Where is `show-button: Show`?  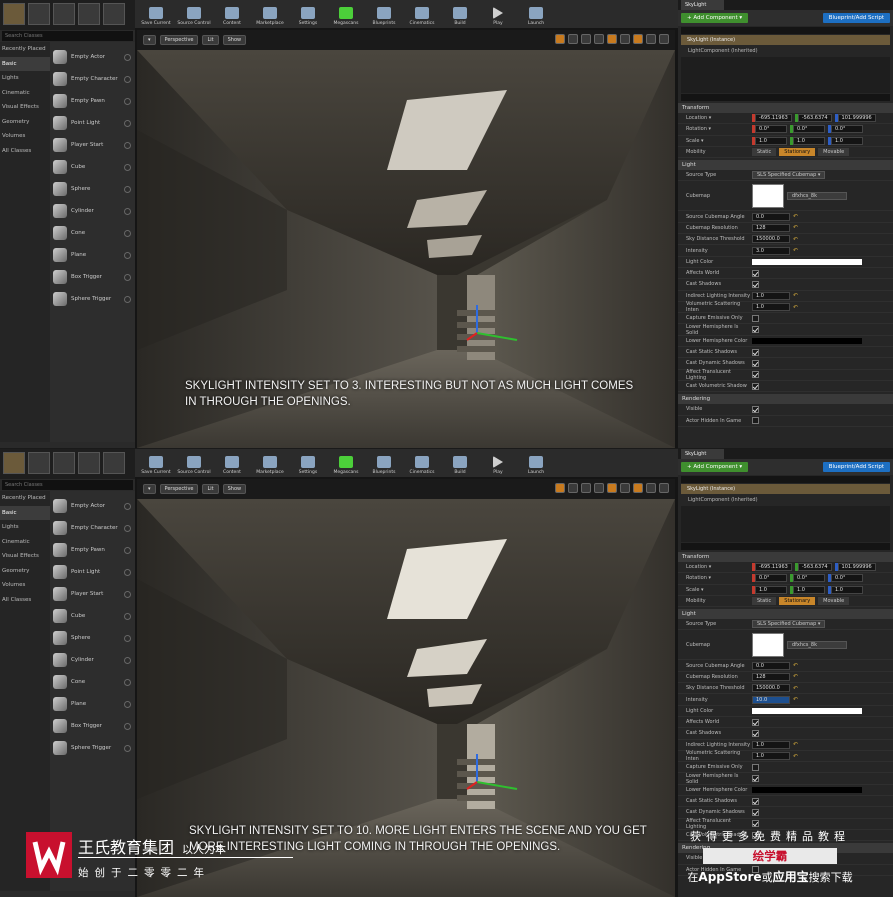
show-button: Show is located at coordinates (234, 40).